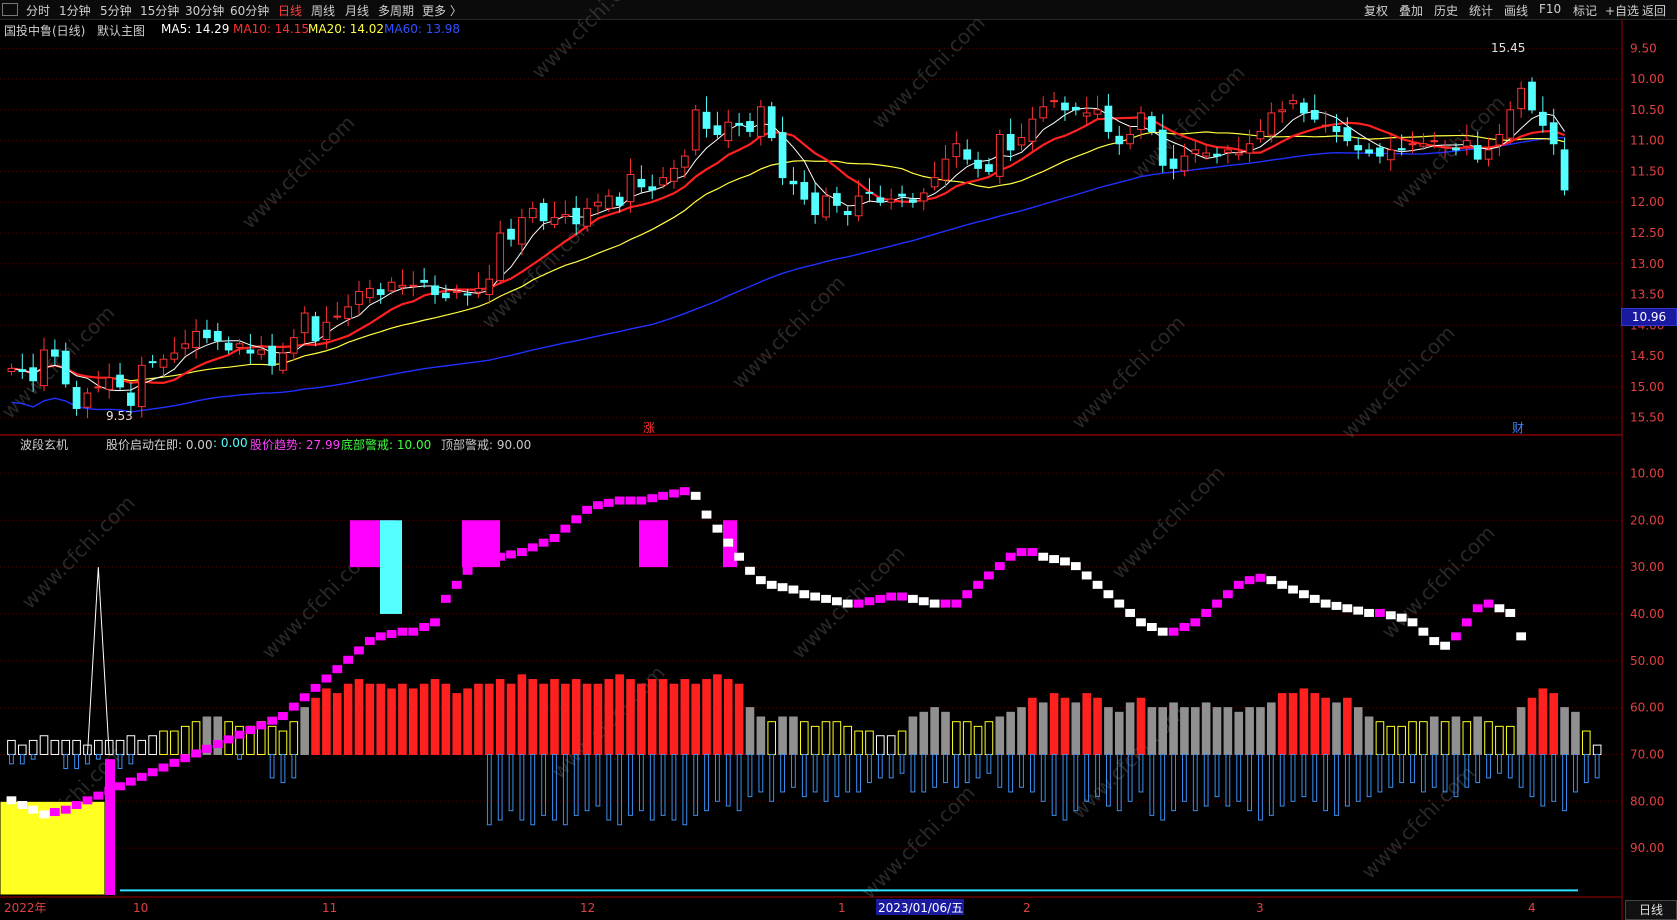 Image resolution: width=1677 pixels, height=920 pixels. I want to click on y-tick-label: 13.00, so click(1647, 264).